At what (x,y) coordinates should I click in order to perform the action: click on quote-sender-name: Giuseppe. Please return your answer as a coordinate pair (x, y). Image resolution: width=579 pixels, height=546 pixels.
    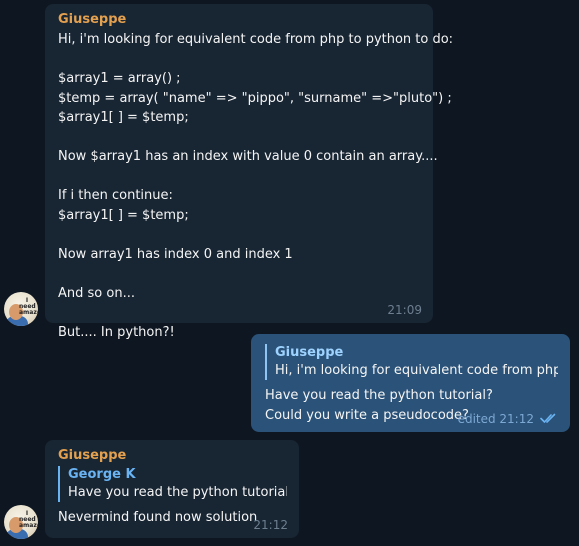
    Looking at the image, I should click on (309, 352).